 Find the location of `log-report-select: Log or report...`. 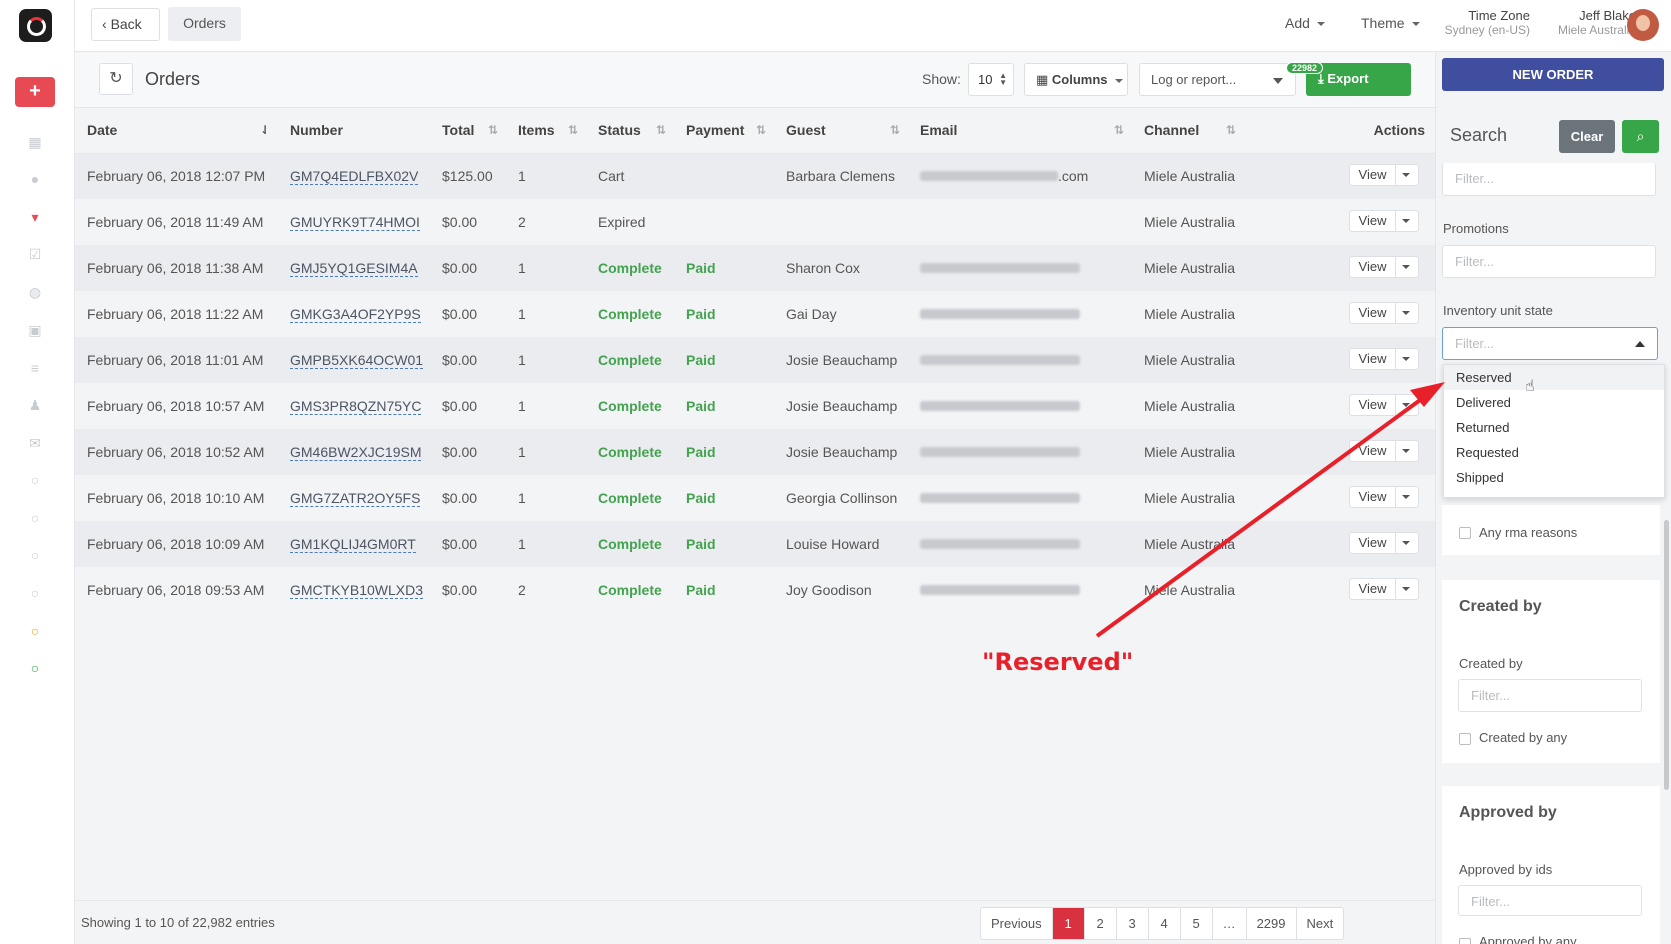

log-report-select: Log or report... is located at coordinates (1217, 79).